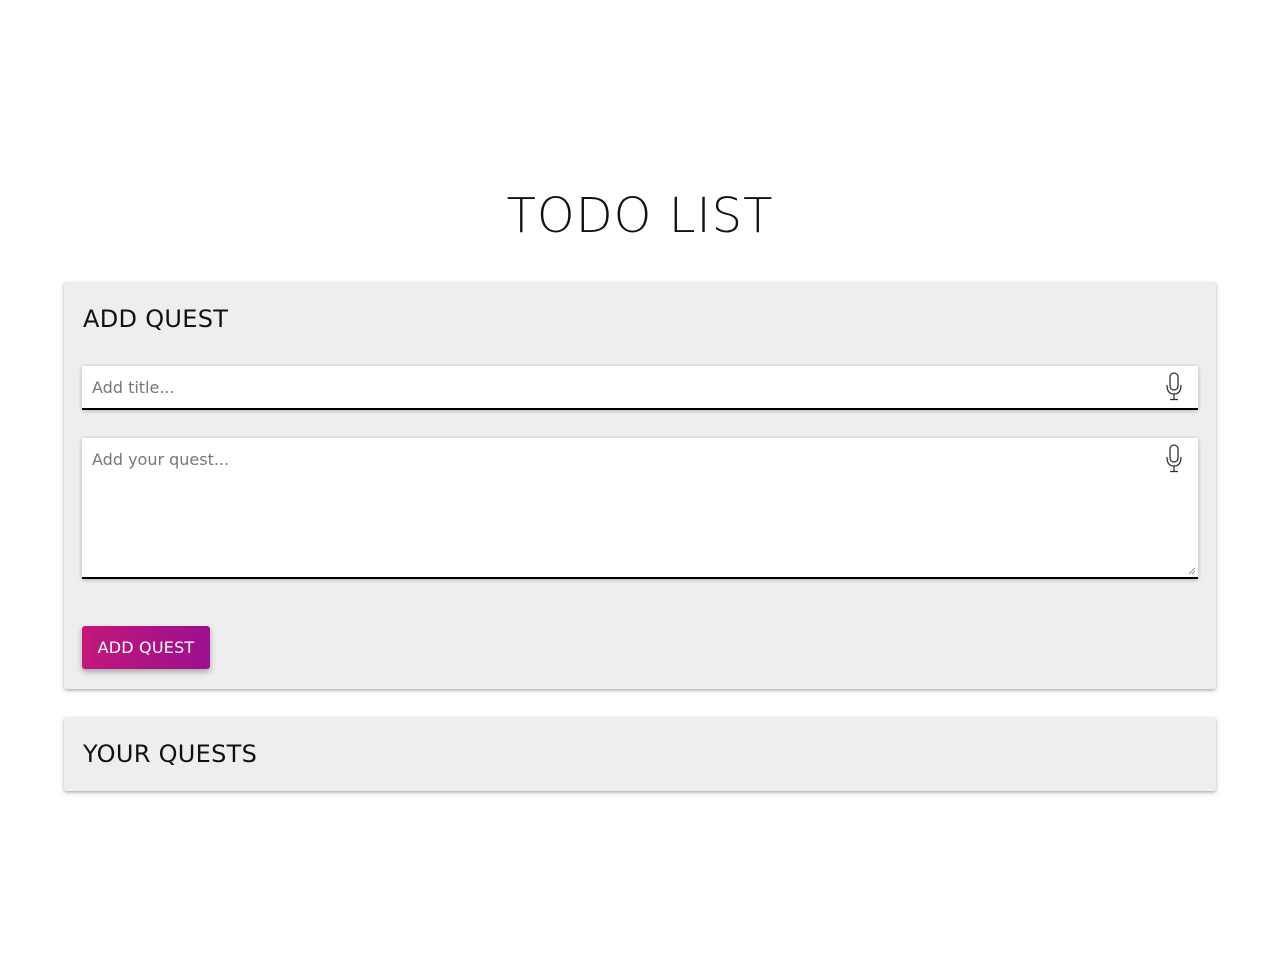 This screenshot has height=960, width=1280. Describe the element at coordinates (156, 319) in the screenshot. I see `add-quest-heading: ADD QUEST` at that location.